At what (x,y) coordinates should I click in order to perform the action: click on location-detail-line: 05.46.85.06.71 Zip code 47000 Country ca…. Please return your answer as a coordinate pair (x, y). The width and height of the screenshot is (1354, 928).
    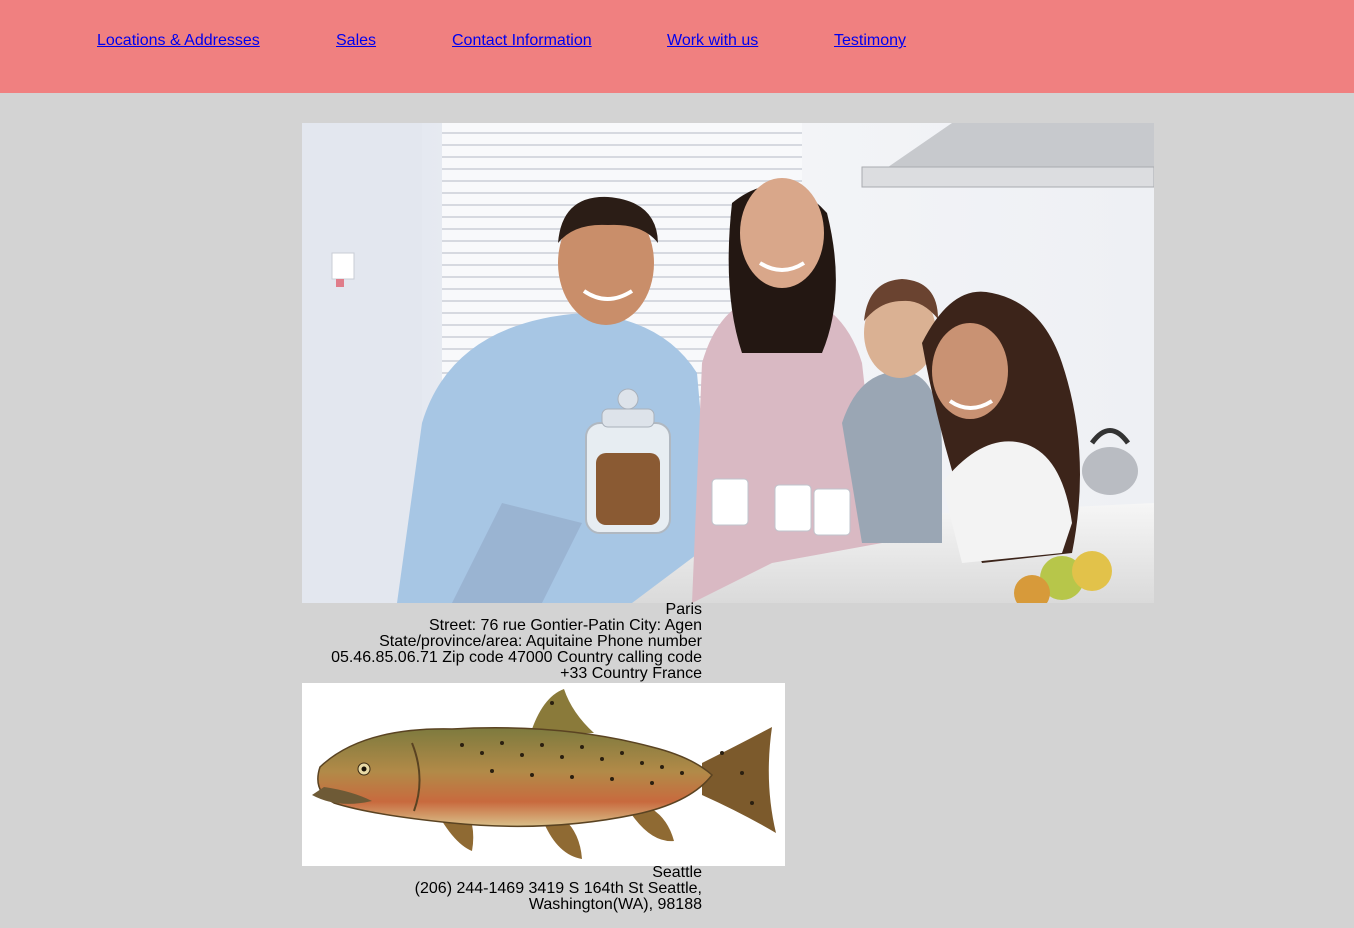
    Looking at the image, I should click on (516, 657).